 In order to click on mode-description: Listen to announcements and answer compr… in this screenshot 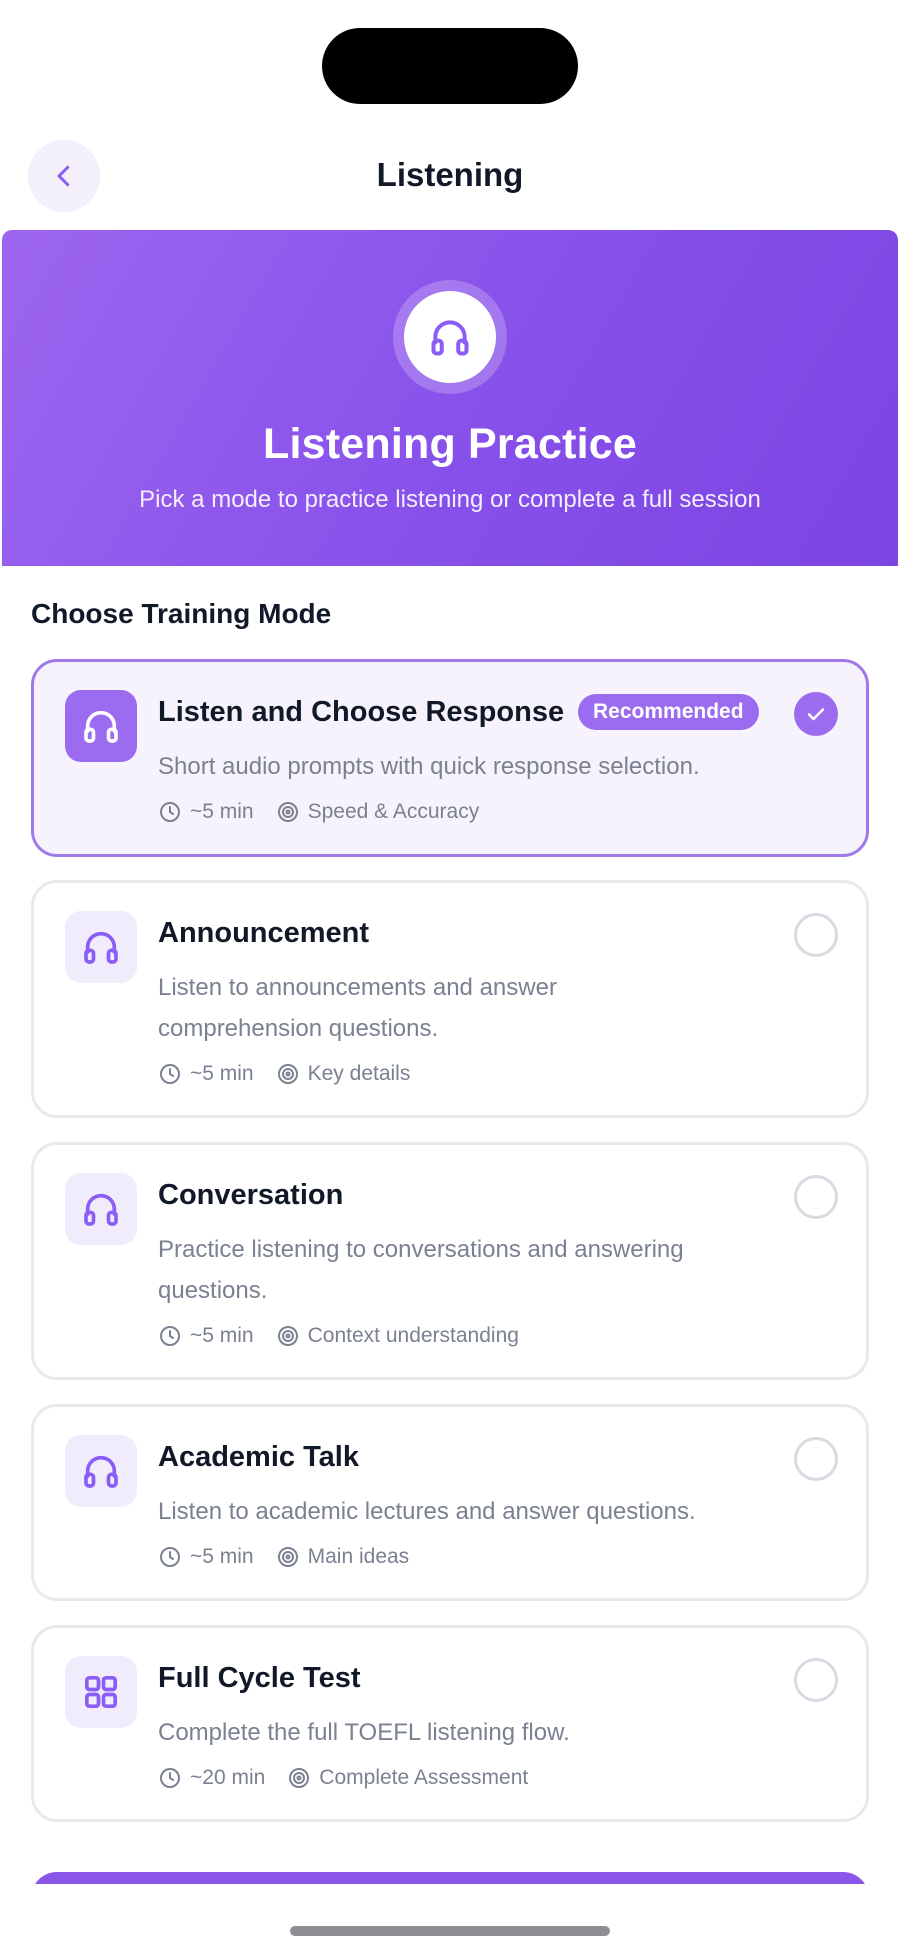, I will do `click(357, 1008)`.